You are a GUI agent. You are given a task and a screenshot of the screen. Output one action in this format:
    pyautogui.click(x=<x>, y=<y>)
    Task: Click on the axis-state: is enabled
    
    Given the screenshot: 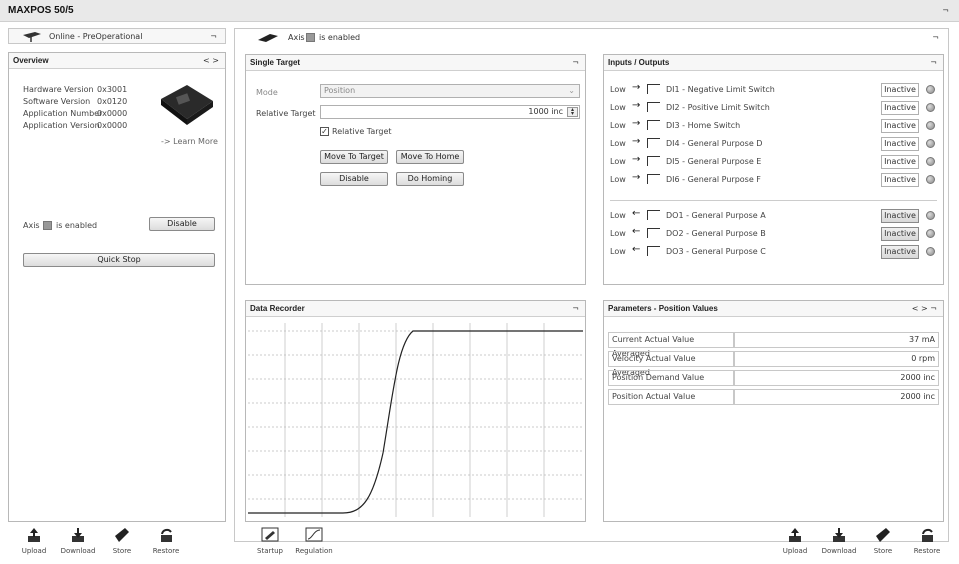 What is the action you would take?
    pyautogui.click(x=77, y=225)
    